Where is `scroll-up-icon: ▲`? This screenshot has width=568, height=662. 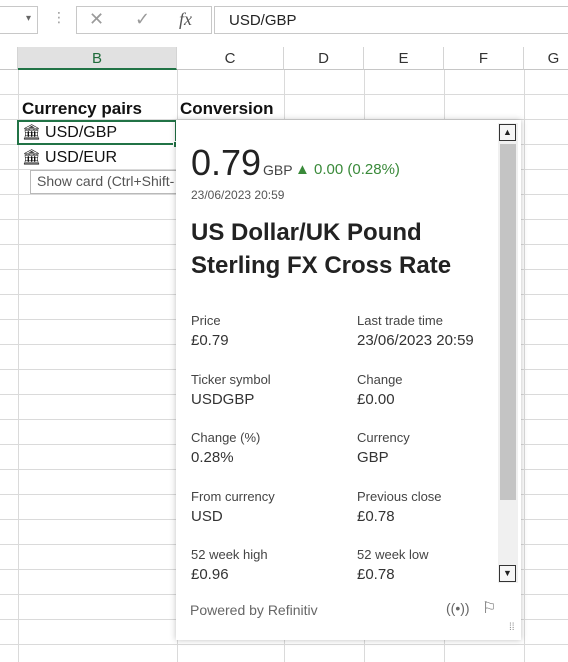
scroll-up-icon: ▲ is located at coordinates (507, 132).